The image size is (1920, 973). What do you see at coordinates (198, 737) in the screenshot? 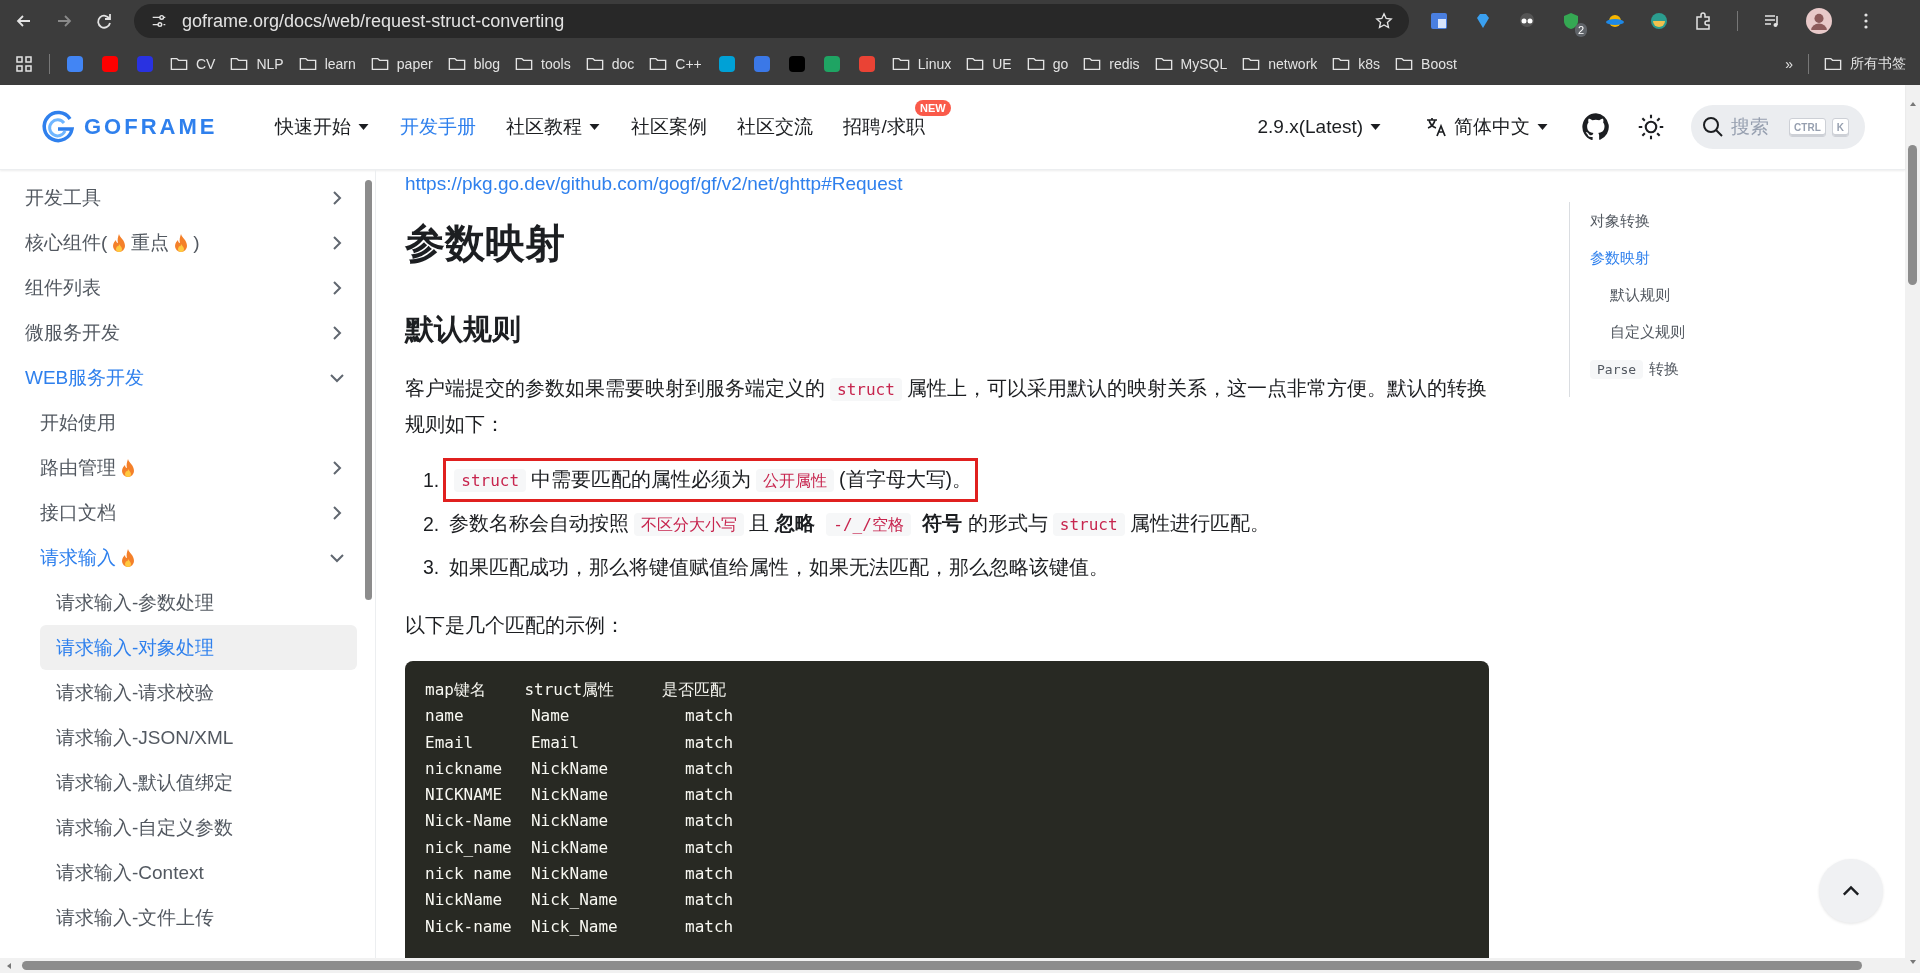
I see `sidebar-item: 请求输入-JSON/XML` at bounding box center [198, 737].